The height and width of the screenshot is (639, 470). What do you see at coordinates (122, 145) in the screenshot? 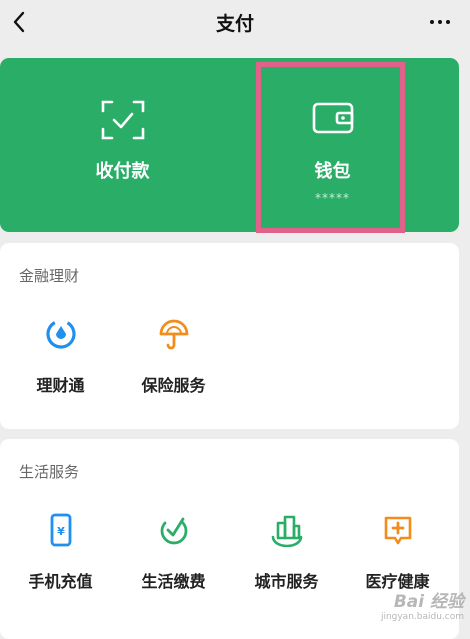
I see `collect-pay-button: 收付款` at bounding box center [122, 145].